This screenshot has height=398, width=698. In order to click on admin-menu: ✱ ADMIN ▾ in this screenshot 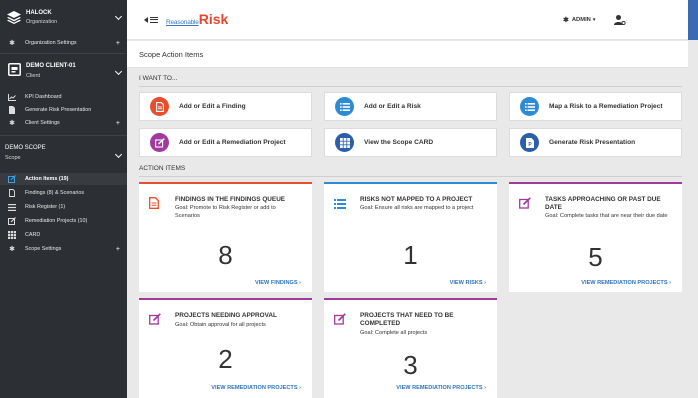, I will do `click(579, 20)`.